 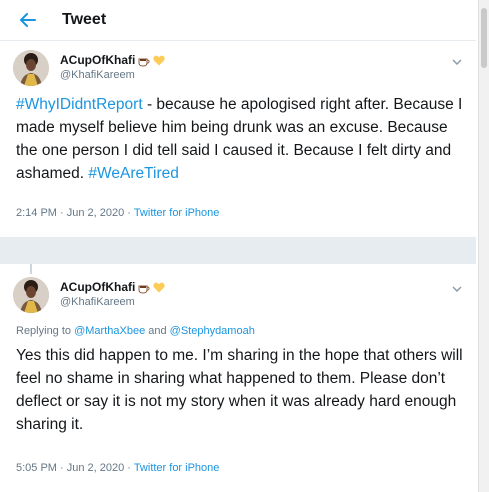 What do you see at coordinates (79, 104) in the screenshot?
I see `hashtag-link: #WhyIDidntReport` at bounding box center [79, 104].